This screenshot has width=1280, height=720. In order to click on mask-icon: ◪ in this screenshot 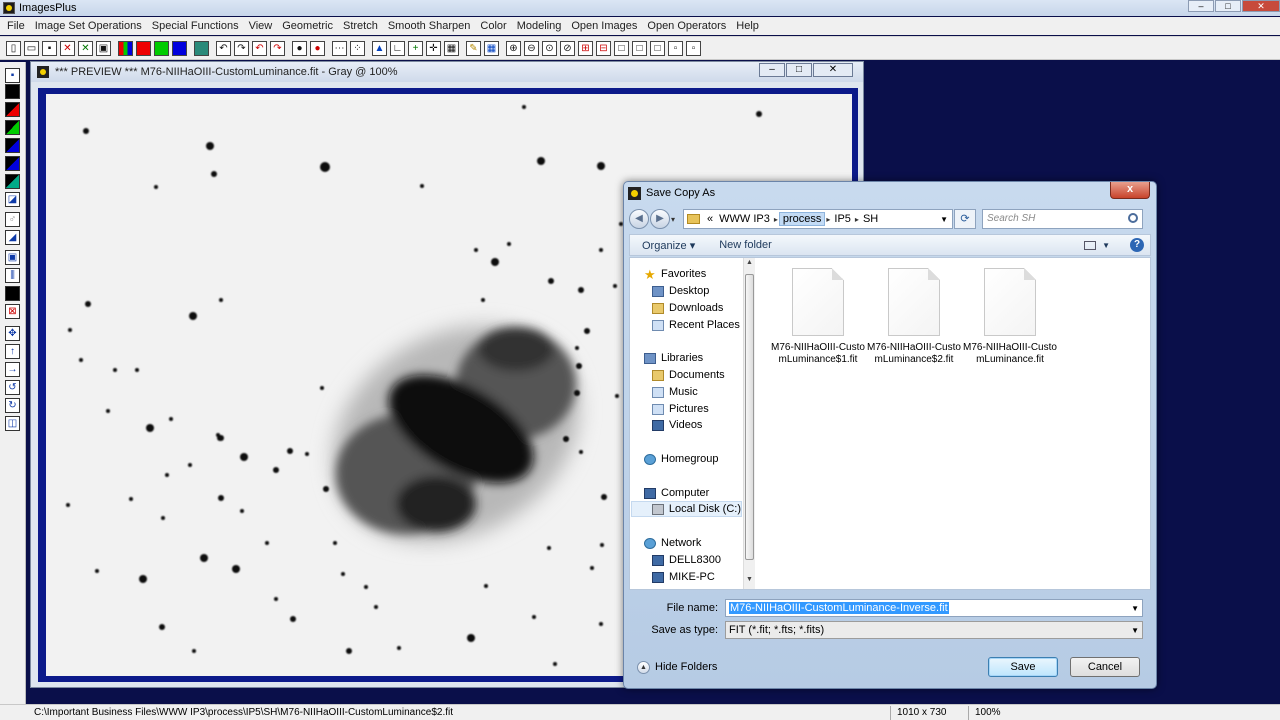, I will do `click(12, 199)`.